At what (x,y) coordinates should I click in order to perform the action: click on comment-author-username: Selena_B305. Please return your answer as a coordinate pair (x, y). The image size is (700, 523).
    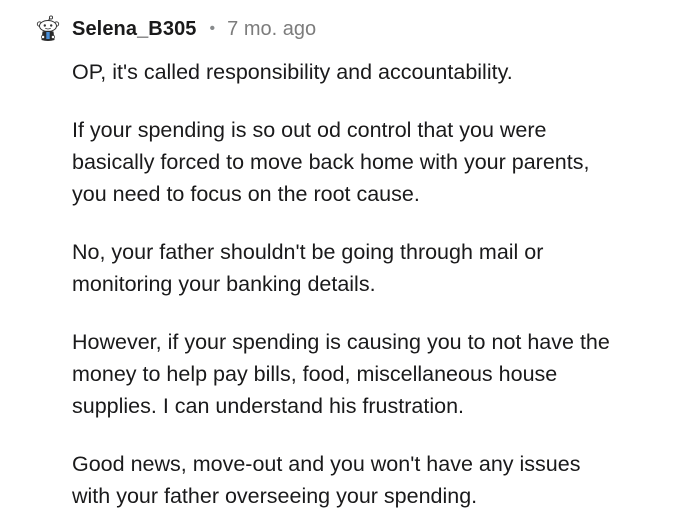
    Looking at the image, I should click on (134, 29).